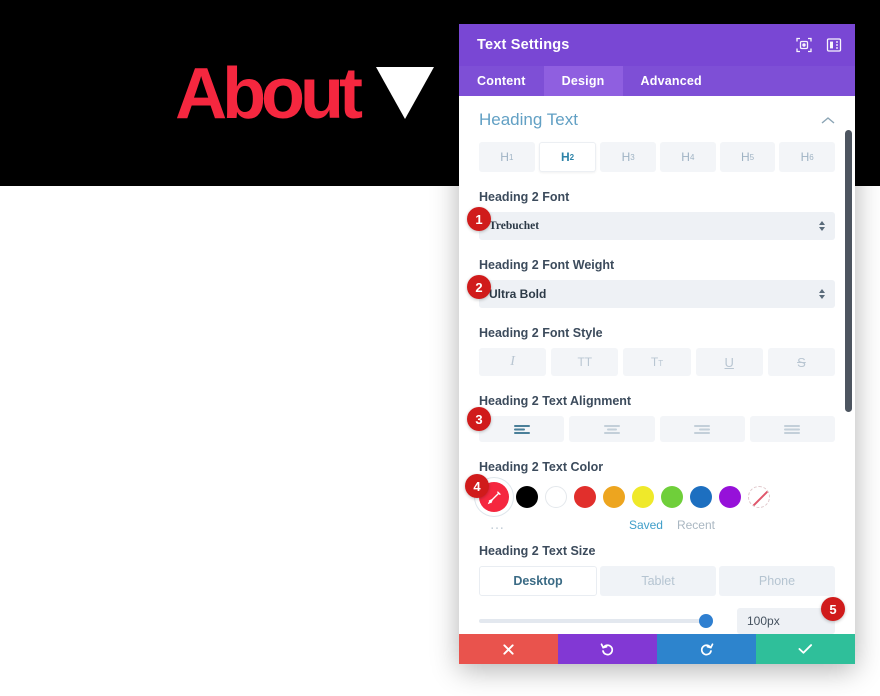  I want to click on swatch-orange, so click(614, 497).